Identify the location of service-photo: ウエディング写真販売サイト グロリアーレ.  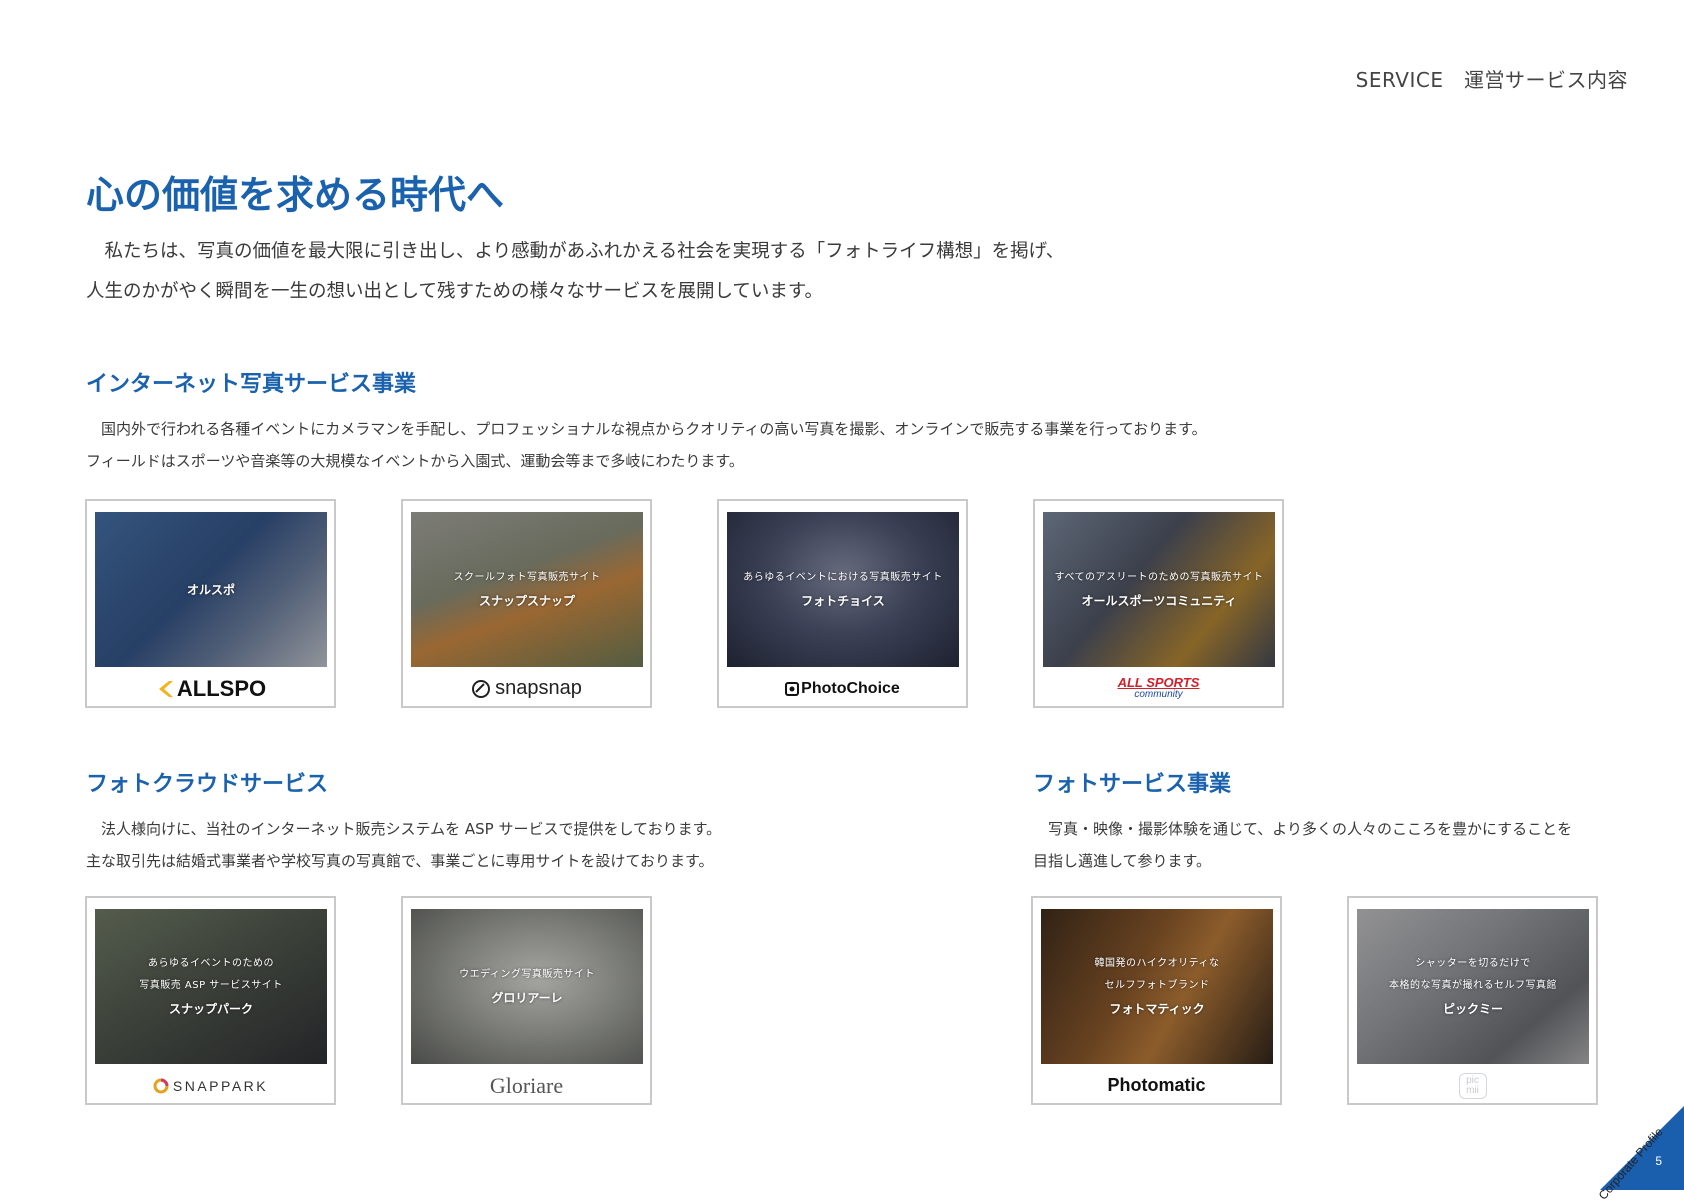
(527, 986).